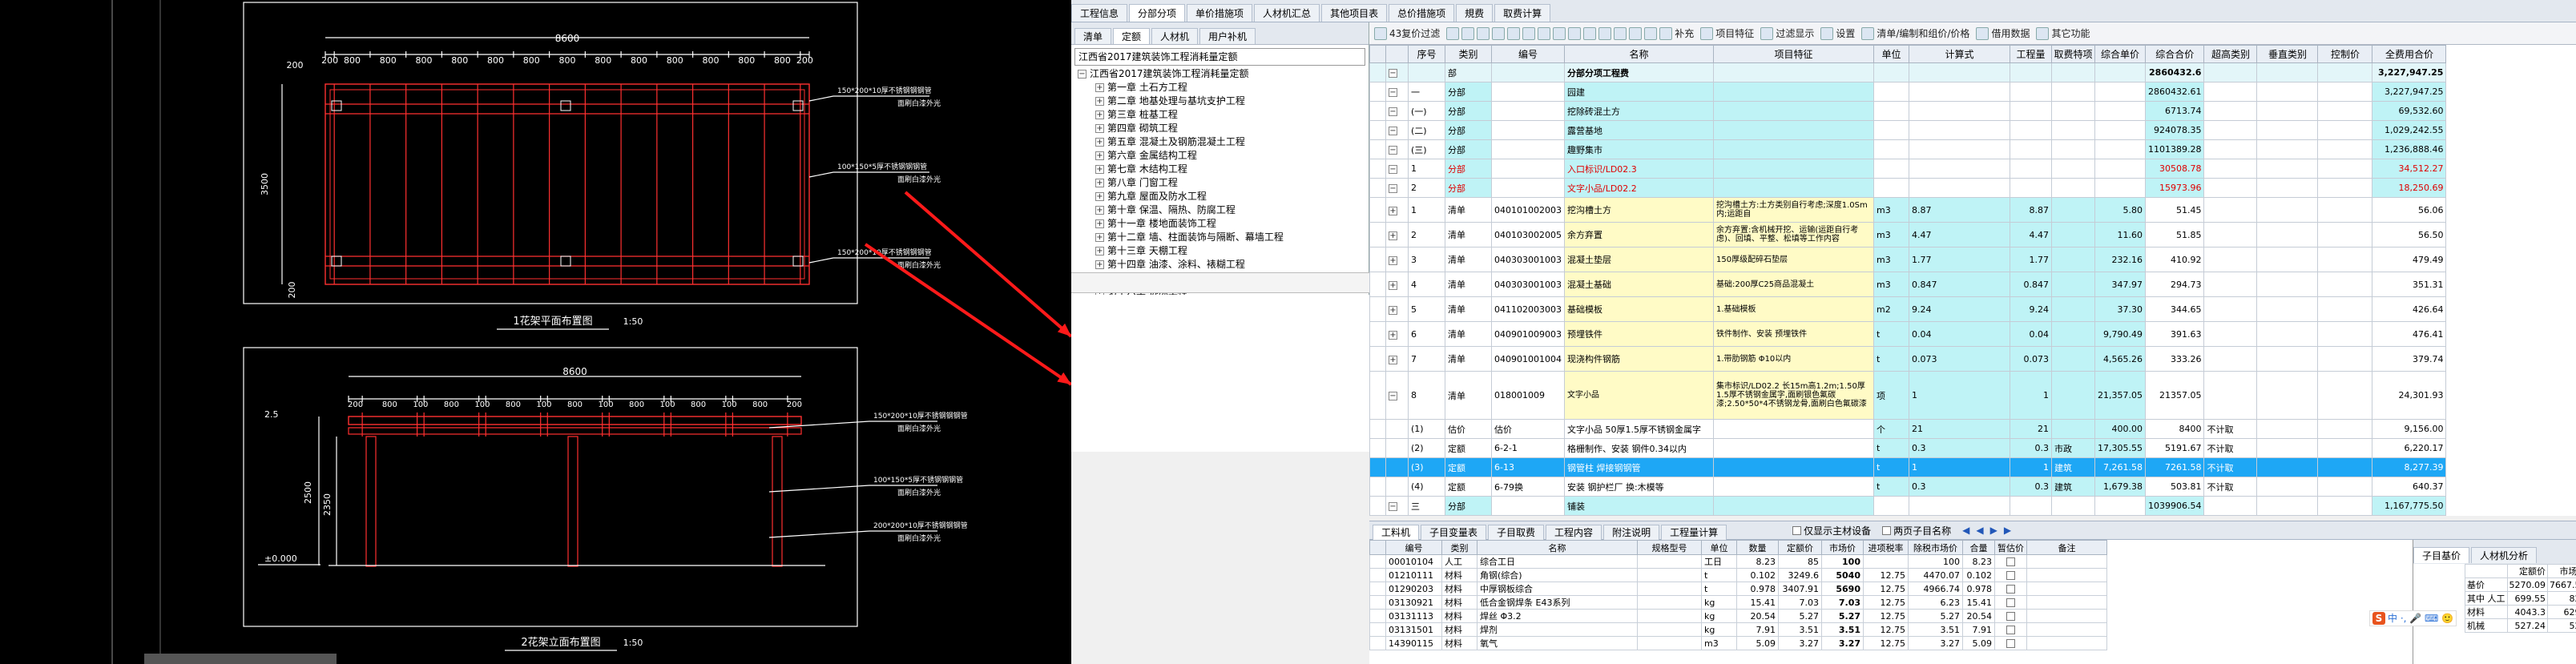  What do you see at coordinates (1220, 251) in the screenshot?
I see `tree-chapter: + 第十三章 天棚工程` at bounding box center [1220, 251].